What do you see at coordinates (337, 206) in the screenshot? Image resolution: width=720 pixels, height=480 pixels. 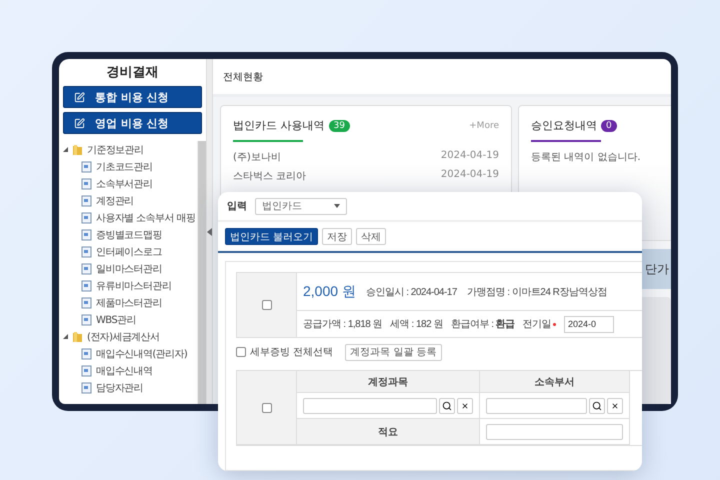 I see `caret-icon` at bounding box center [337, 206].